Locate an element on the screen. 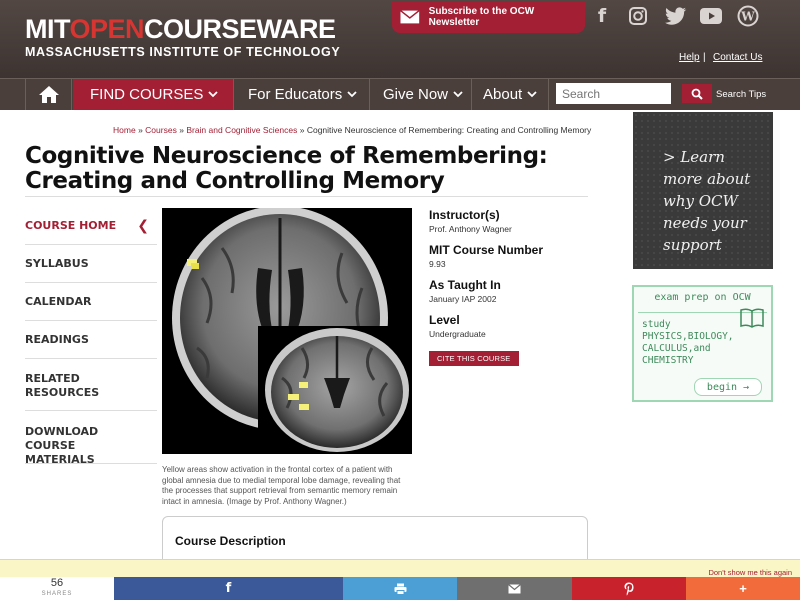 The image size is (800, 600). youtube-icon is located at coordinates (711, 16).